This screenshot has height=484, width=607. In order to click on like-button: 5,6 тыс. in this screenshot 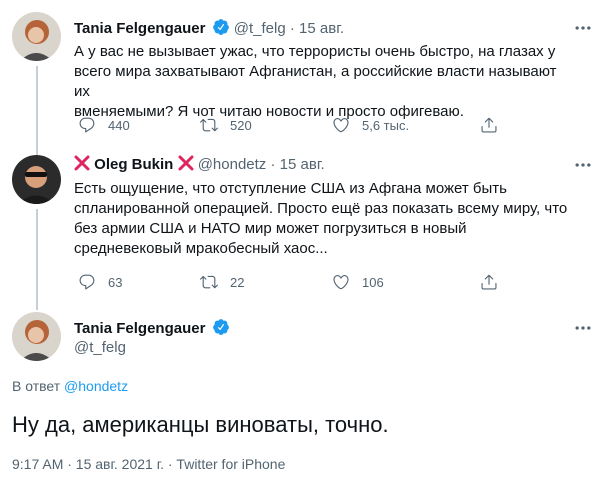, I will do `click(370, 125)`.